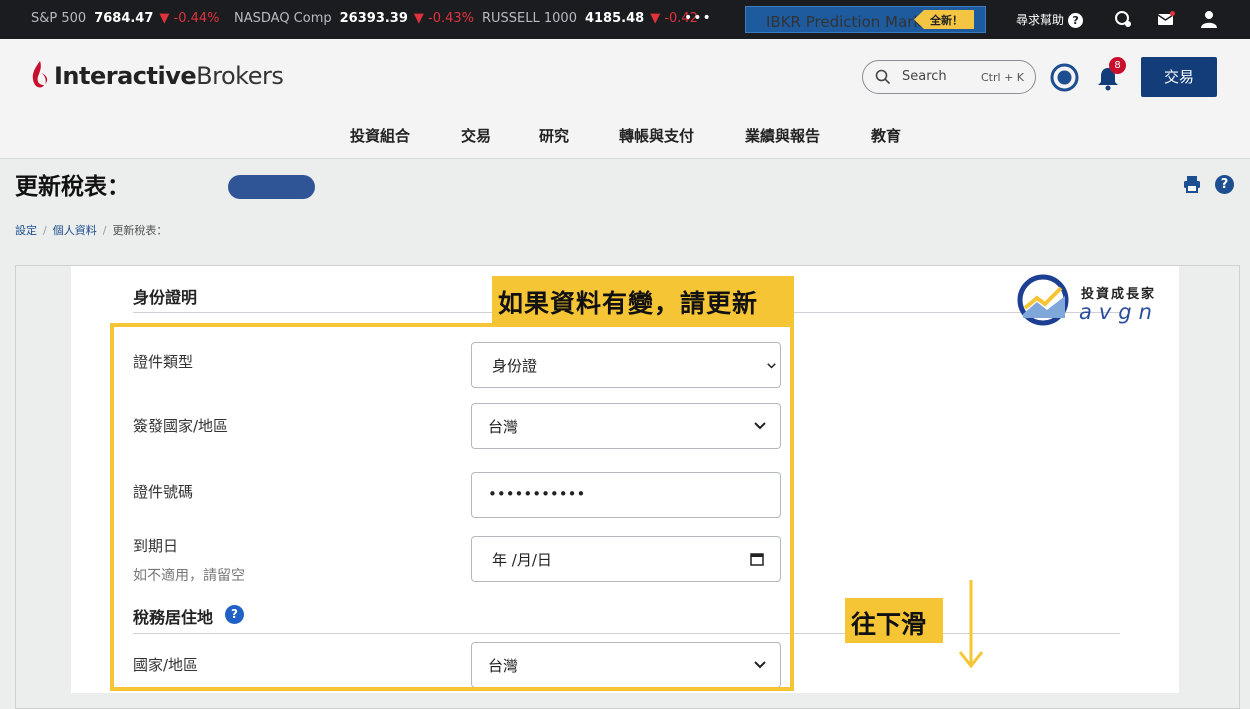 Image resolution: width=1250 pixels, height=709 pixels. I want to click on notification-count-badge: 8, so click(1117, 65).